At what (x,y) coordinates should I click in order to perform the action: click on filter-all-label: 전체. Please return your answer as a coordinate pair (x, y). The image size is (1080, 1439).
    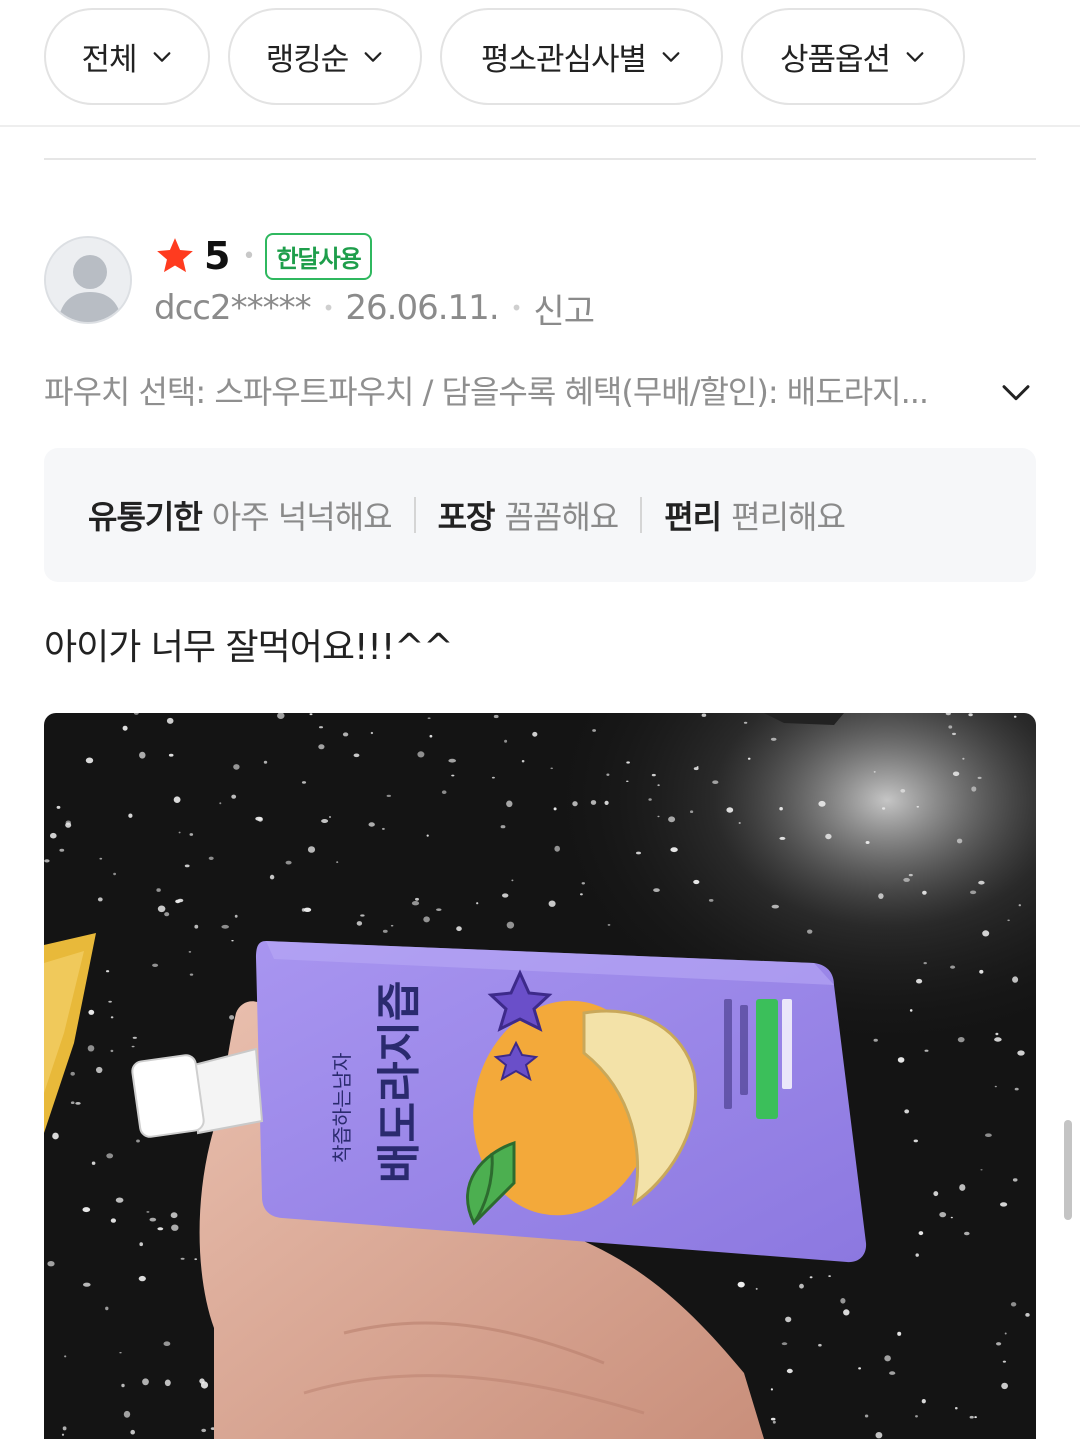
    Looking at the image, I should click on (109, 60).